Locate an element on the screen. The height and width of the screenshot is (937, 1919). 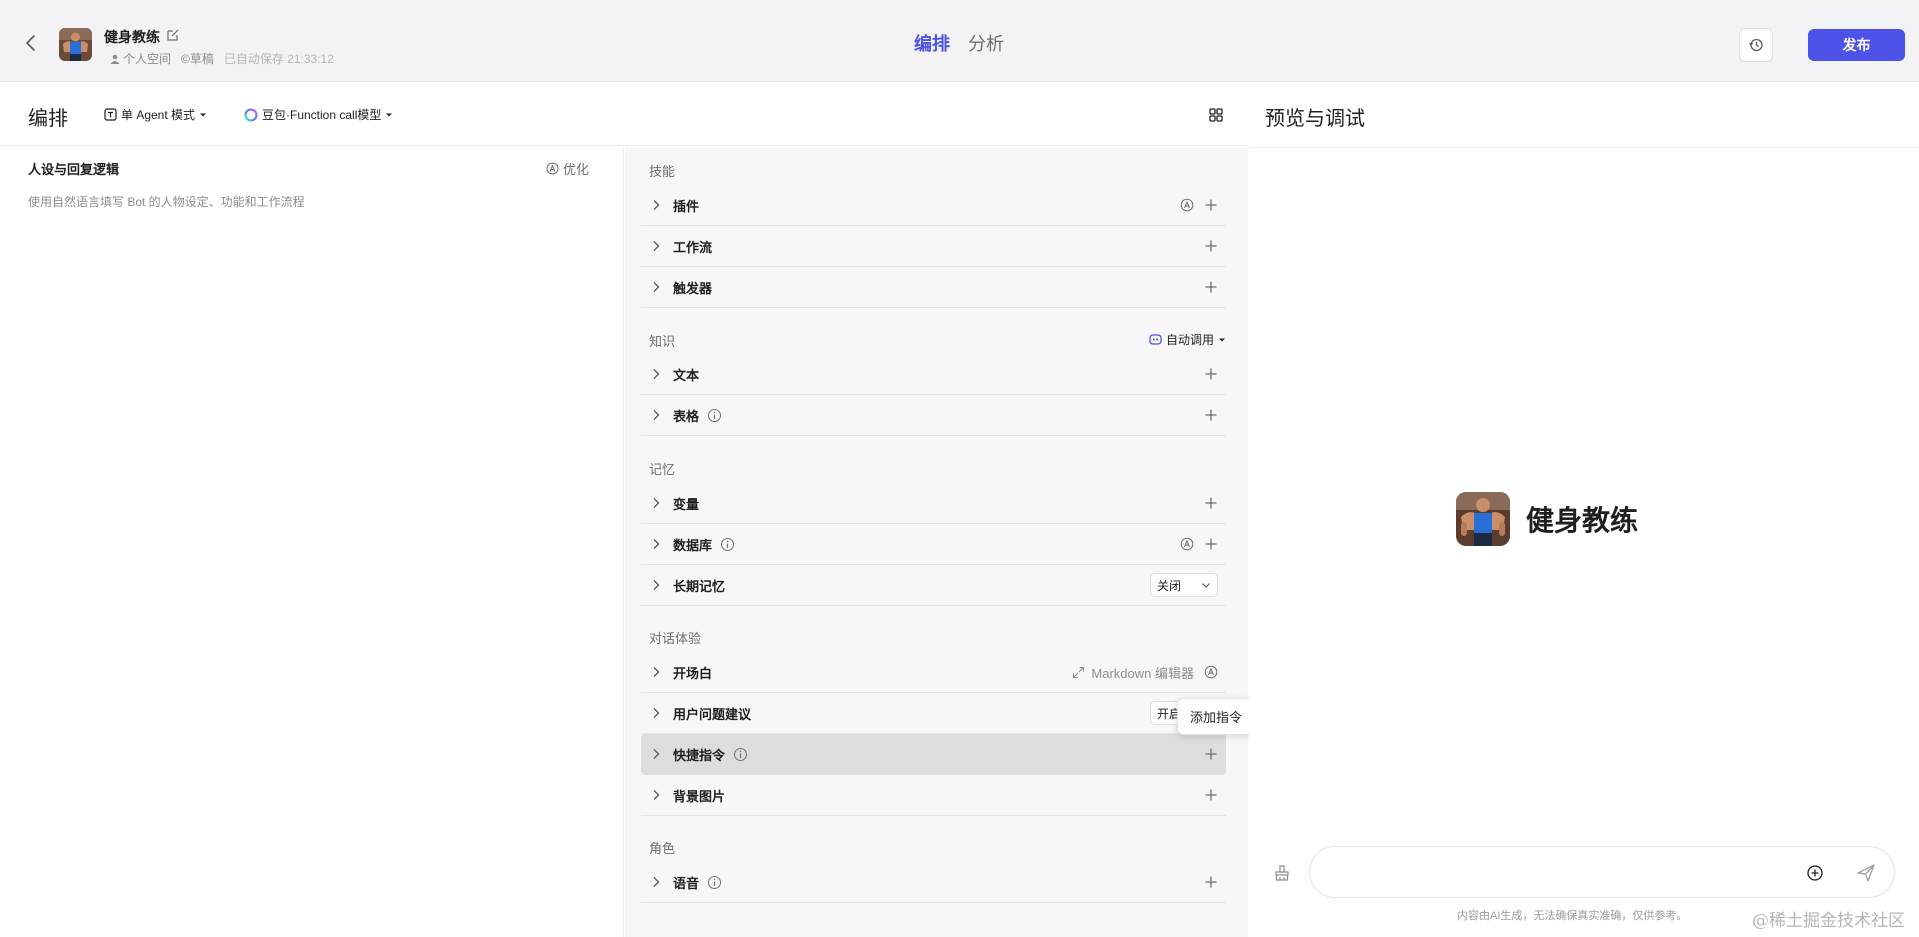
select-value: 关闭 is located at coordinates (1168, 585).